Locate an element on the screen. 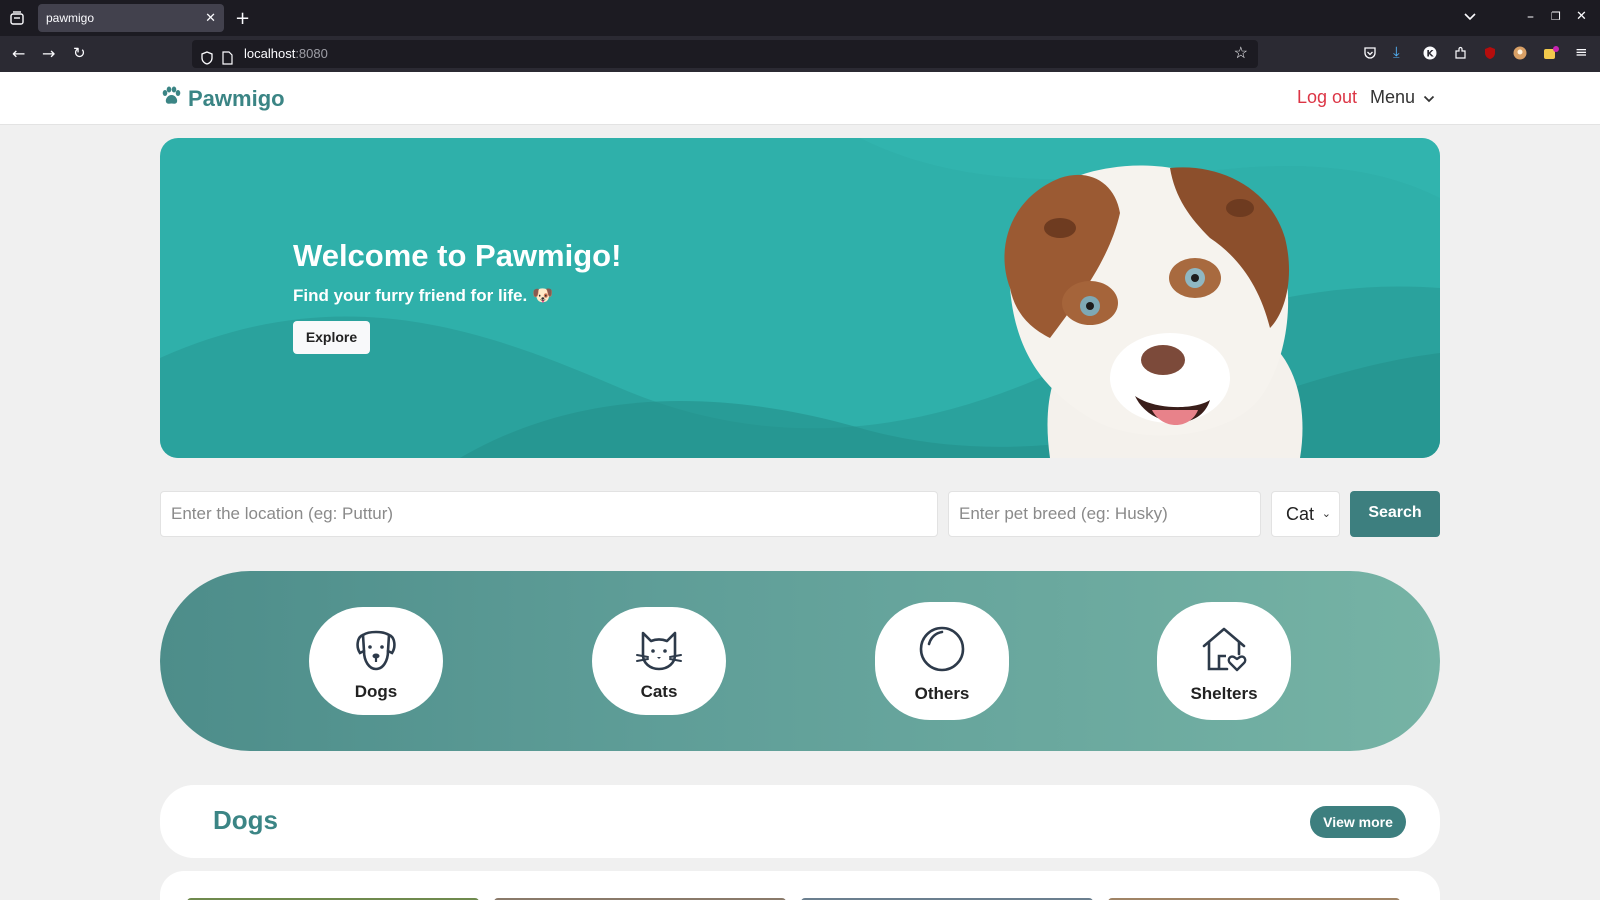 This screenshot has width=1600, height=900. restore-icon: ❐ is located at coordinates (1556, 16).